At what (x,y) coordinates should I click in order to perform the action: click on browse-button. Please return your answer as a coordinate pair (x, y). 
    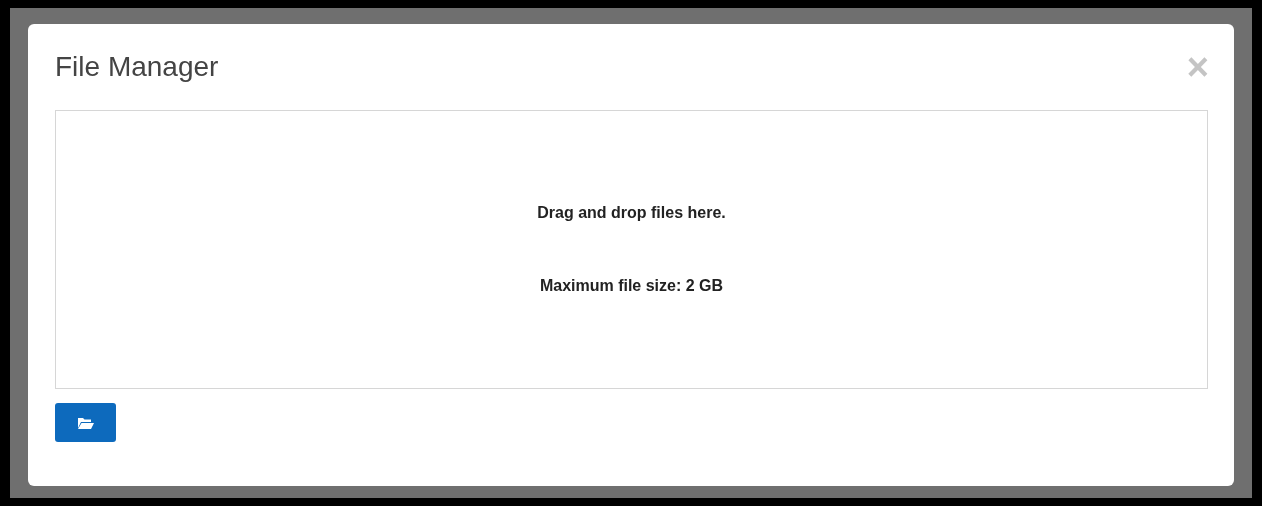
    Looking at the image, I should click on (85, 422).